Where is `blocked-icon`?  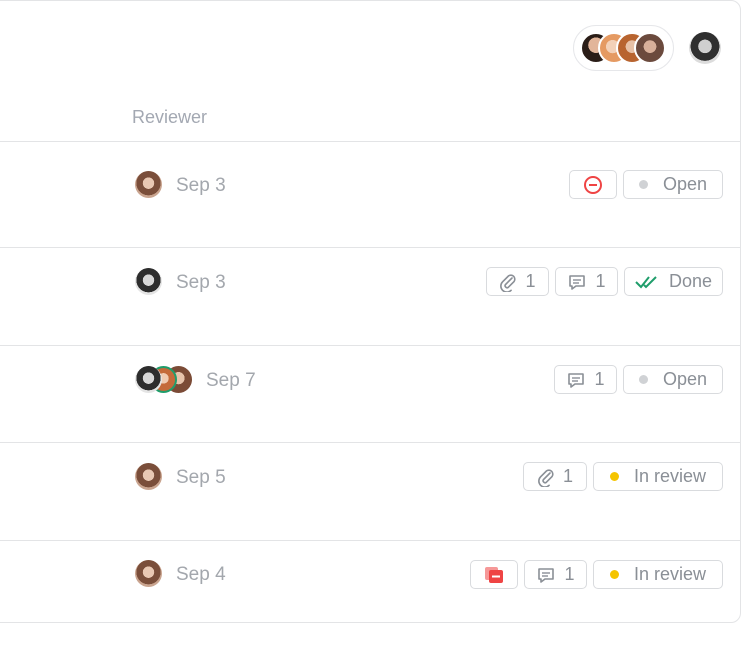 blocked-icon is located at coordinates (593, 185).